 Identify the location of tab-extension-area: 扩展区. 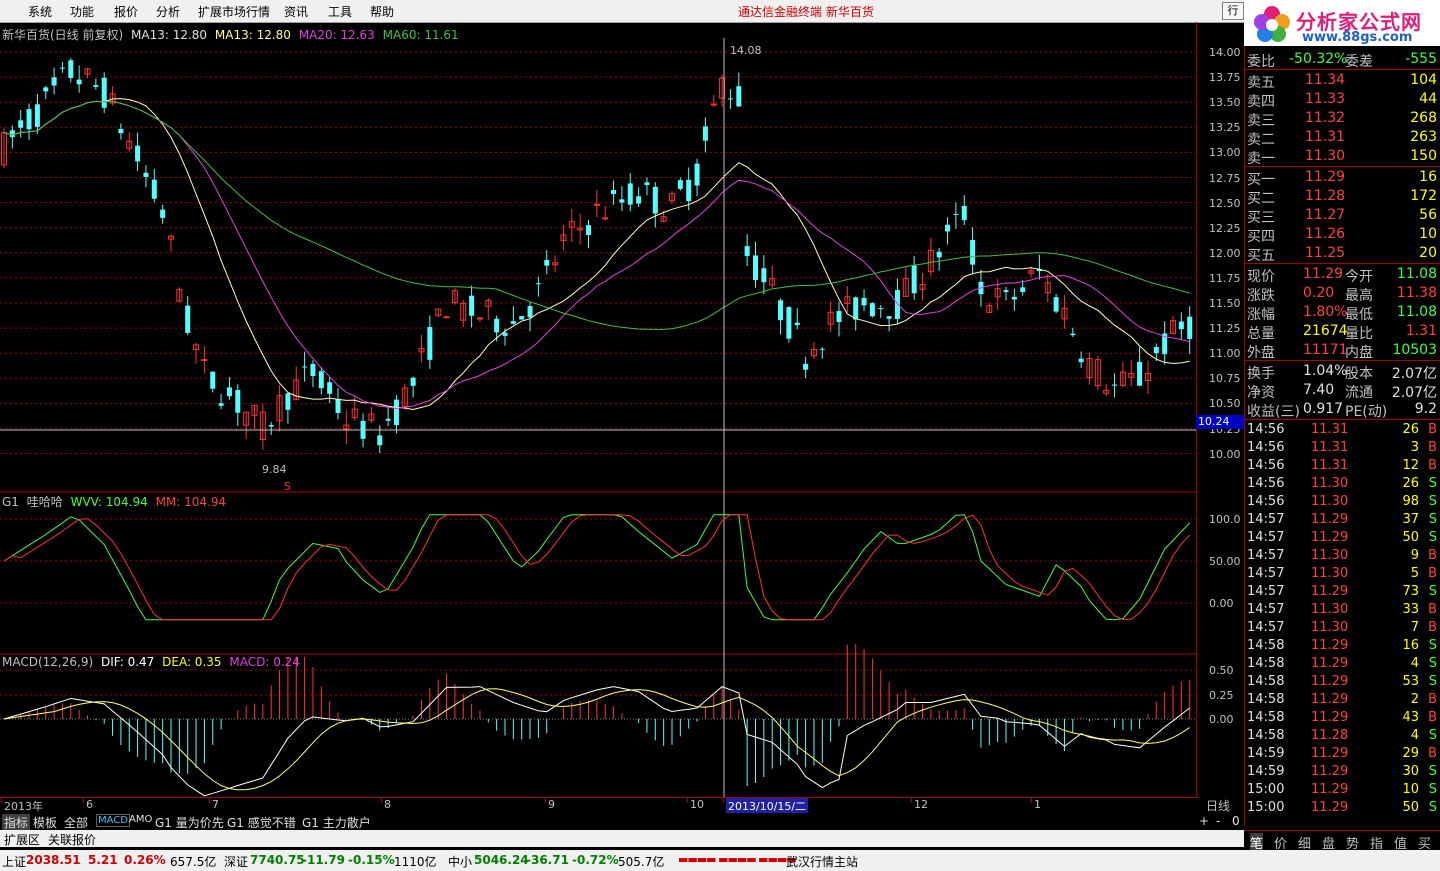
(22, 839).